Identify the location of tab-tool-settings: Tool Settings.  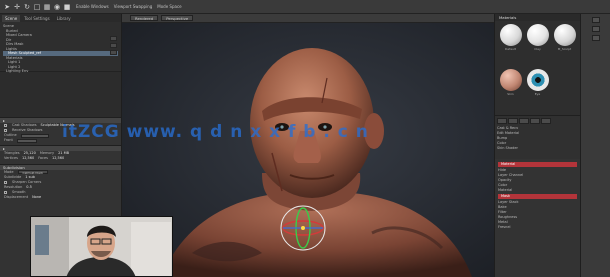
(36, 18).